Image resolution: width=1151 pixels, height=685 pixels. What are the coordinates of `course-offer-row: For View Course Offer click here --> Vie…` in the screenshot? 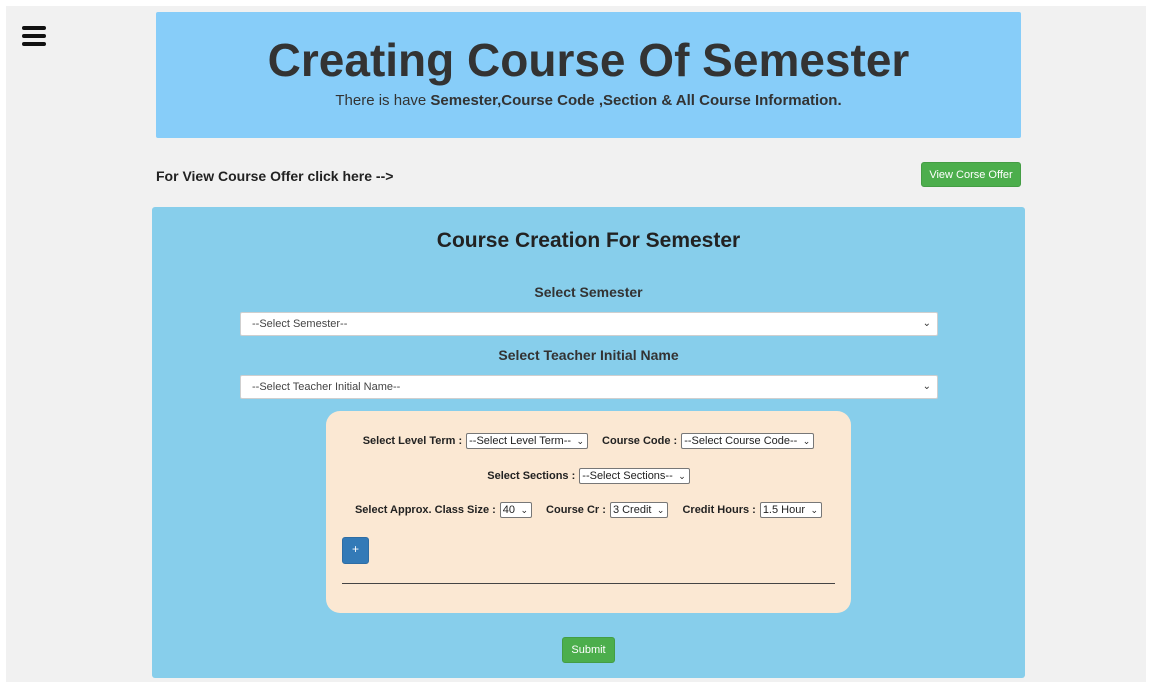 It's located at (588, 175).